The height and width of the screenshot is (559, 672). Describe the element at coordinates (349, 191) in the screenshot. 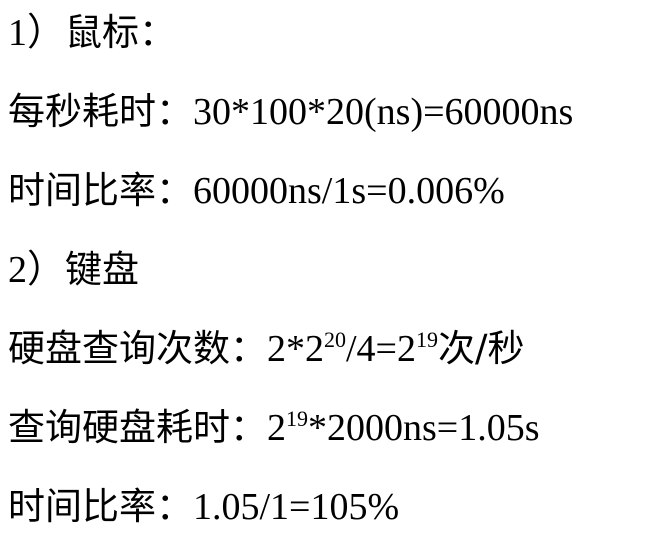

I see `line-expression: 60000ns/1s=0.006%` at that location.